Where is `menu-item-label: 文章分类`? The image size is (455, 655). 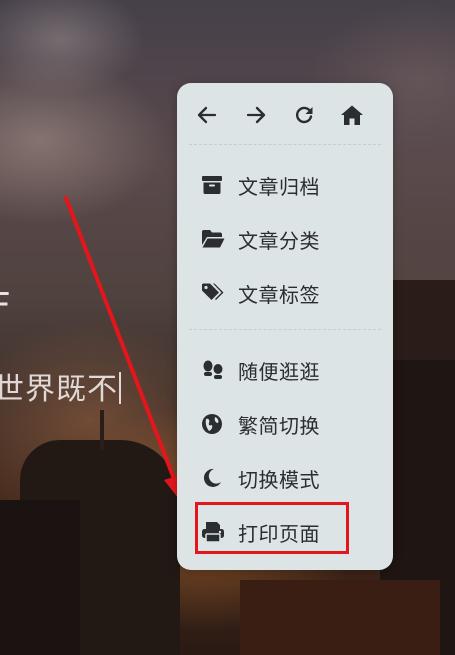
menu-item-label: 文章分类 is located at coordinates (279, 240).